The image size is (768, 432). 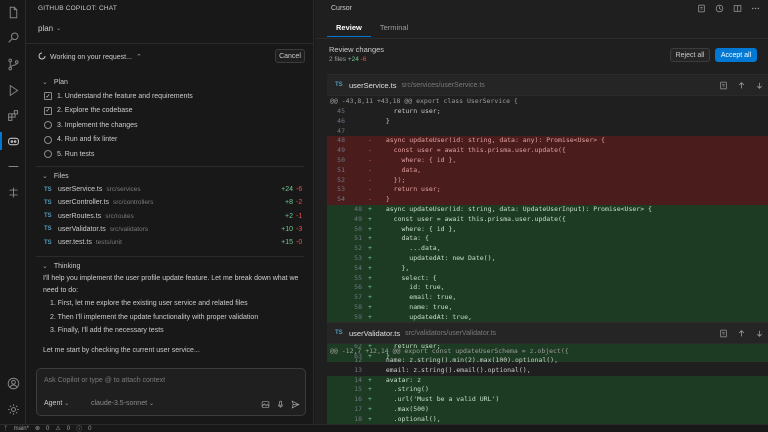 What do you see at coordinates (690, 55) in the screenshot?
I see `reject-all-button: Reject all` at bounding box center [690, 55].